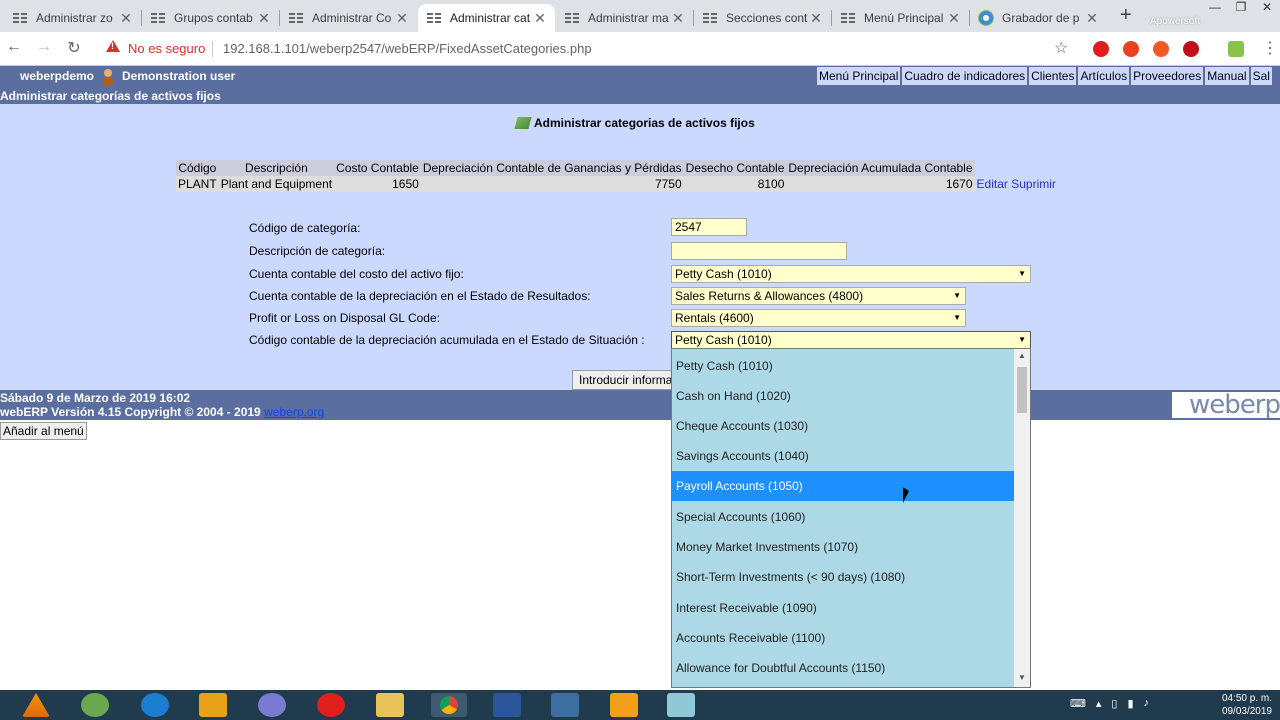 This screenshot has width=1280, height=720. What do you see at coordinates (1167, 76) in the screenshot?
I see `menu-suppliers: Proveedores` at bounding box center [1167, 76].